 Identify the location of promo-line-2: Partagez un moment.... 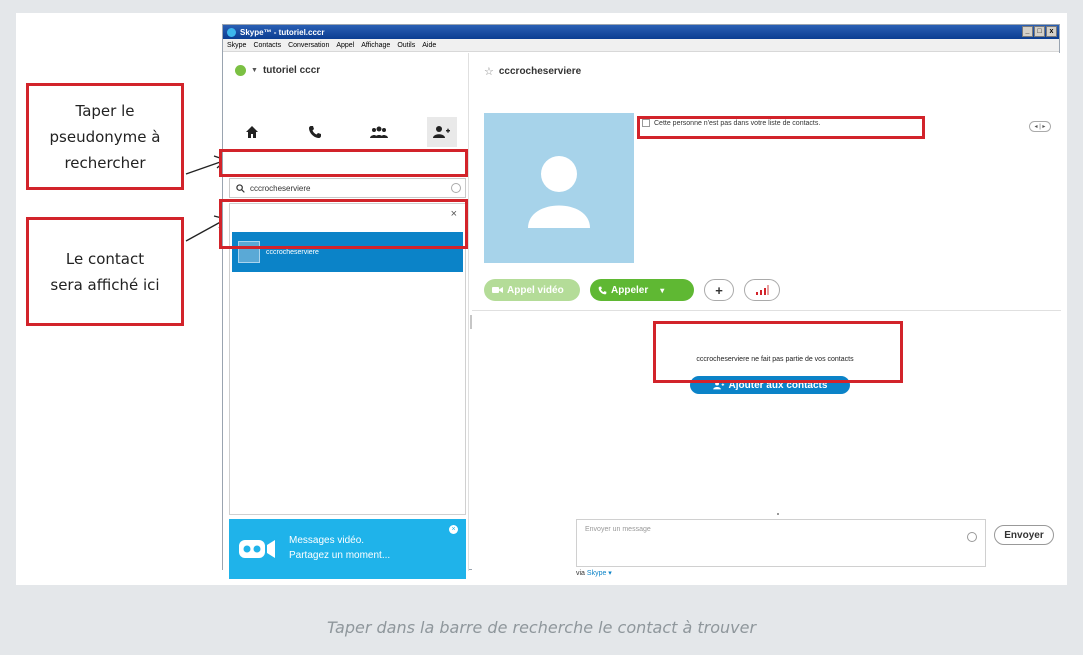
(340, 555).